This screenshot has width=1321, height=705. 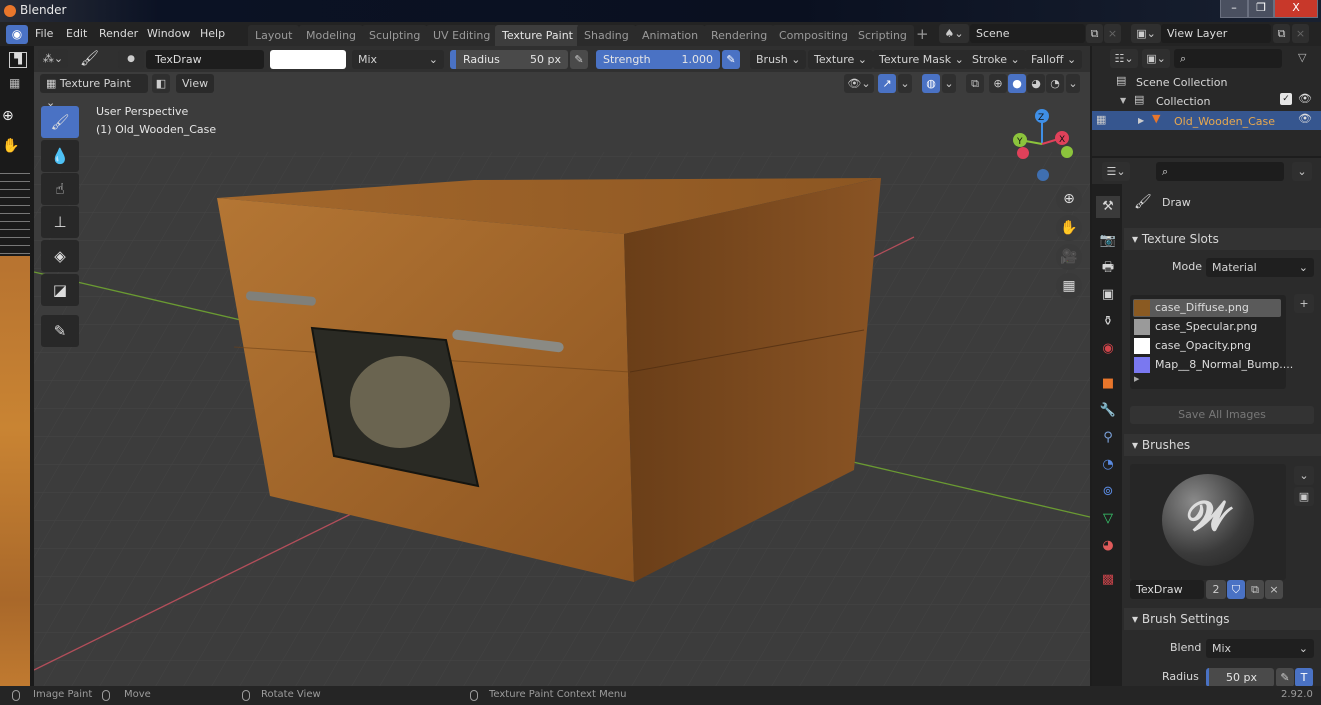 I want to click on radius-pressure-icon: ✎, so click(x=579, y=59).